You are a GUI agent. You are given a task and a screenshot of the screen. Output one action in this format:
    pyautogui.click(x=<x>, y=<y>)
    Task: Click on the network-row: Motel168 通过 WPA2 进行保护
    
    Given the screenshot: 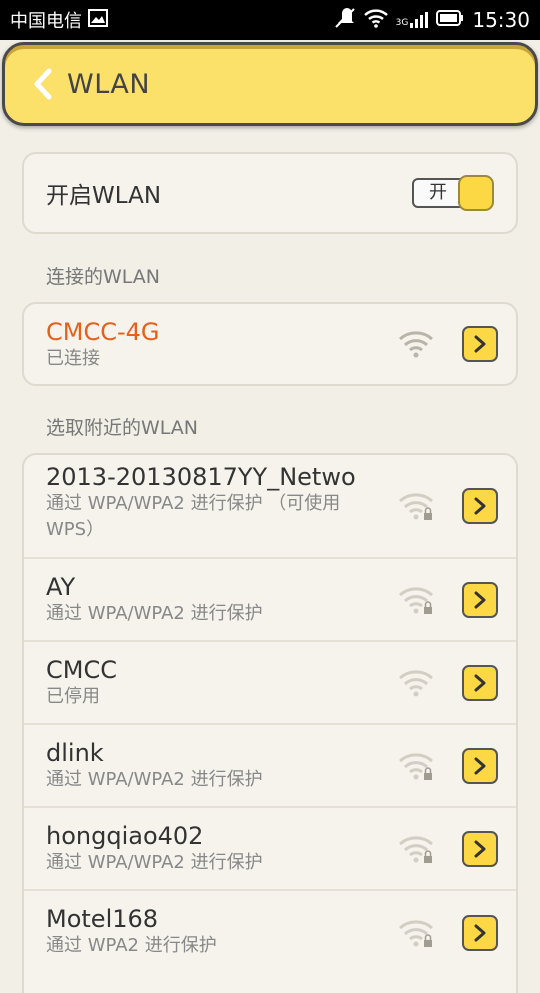 What is the action you would take?
    pyautogui.click(x=270, y=932)
    